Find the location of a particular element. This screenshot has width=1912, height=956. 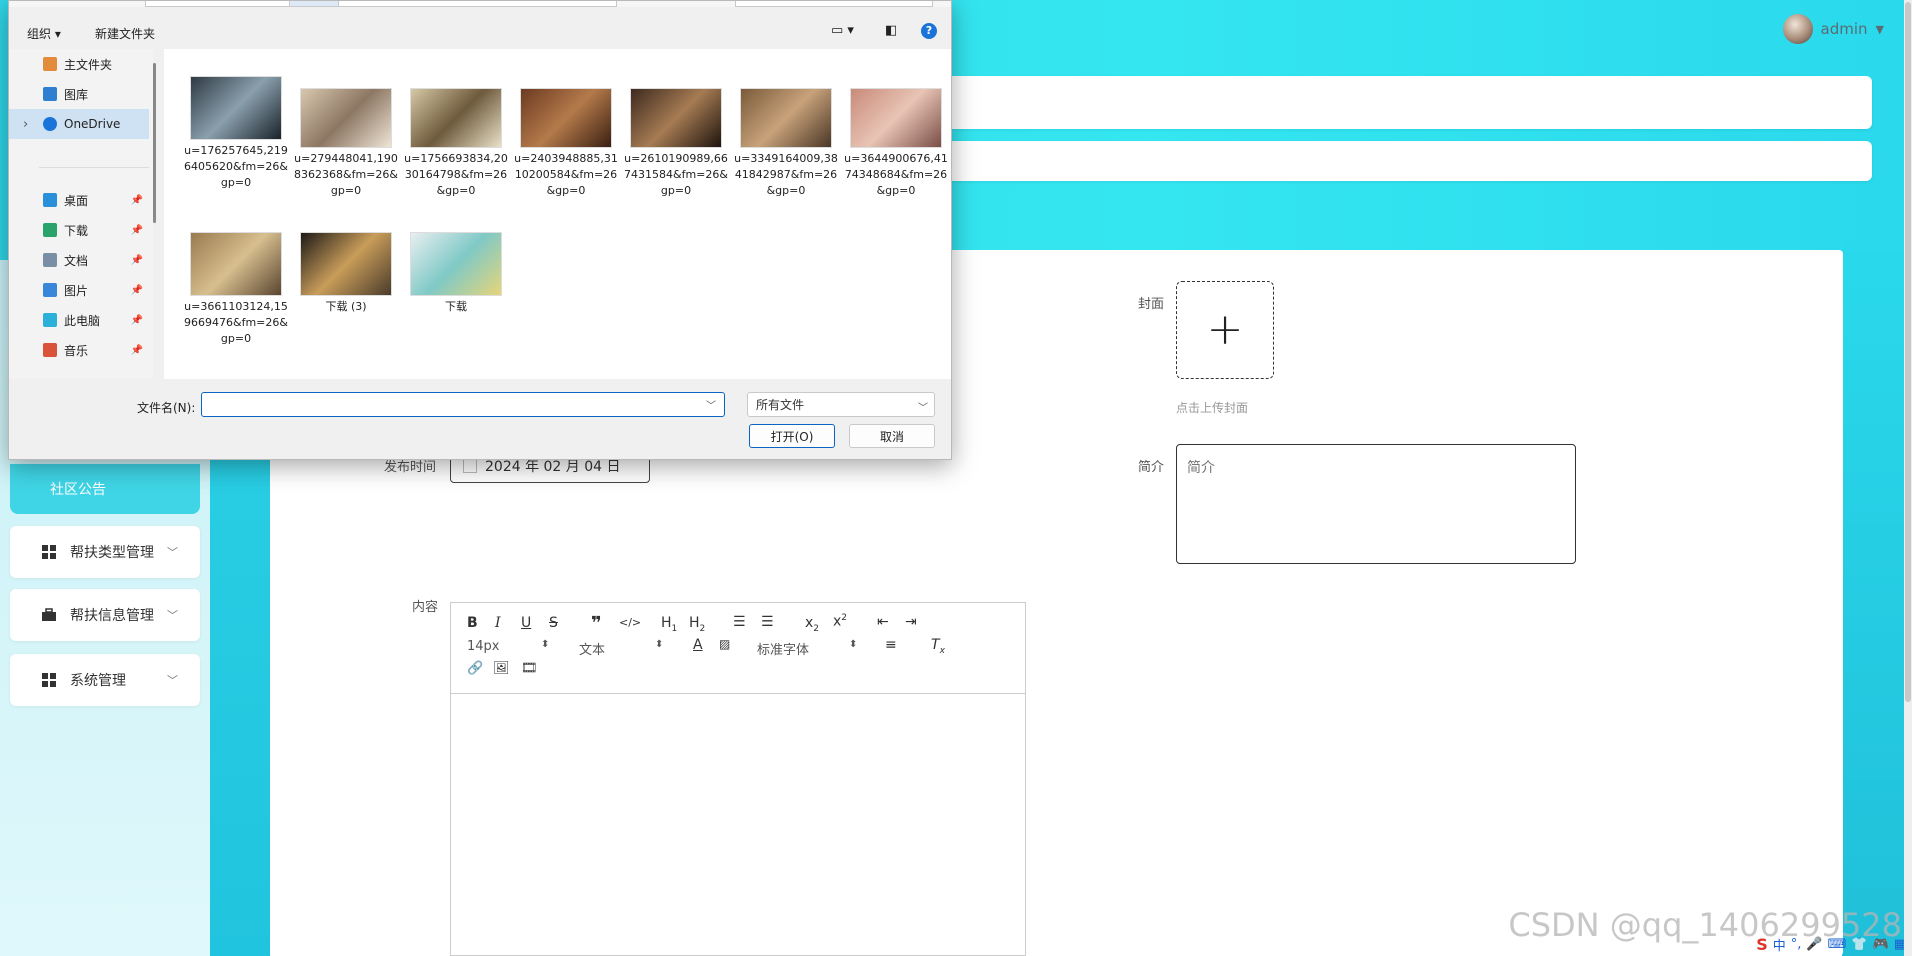

sidebar-item-notice: 社区公告 is located at coordinates (105, 489).